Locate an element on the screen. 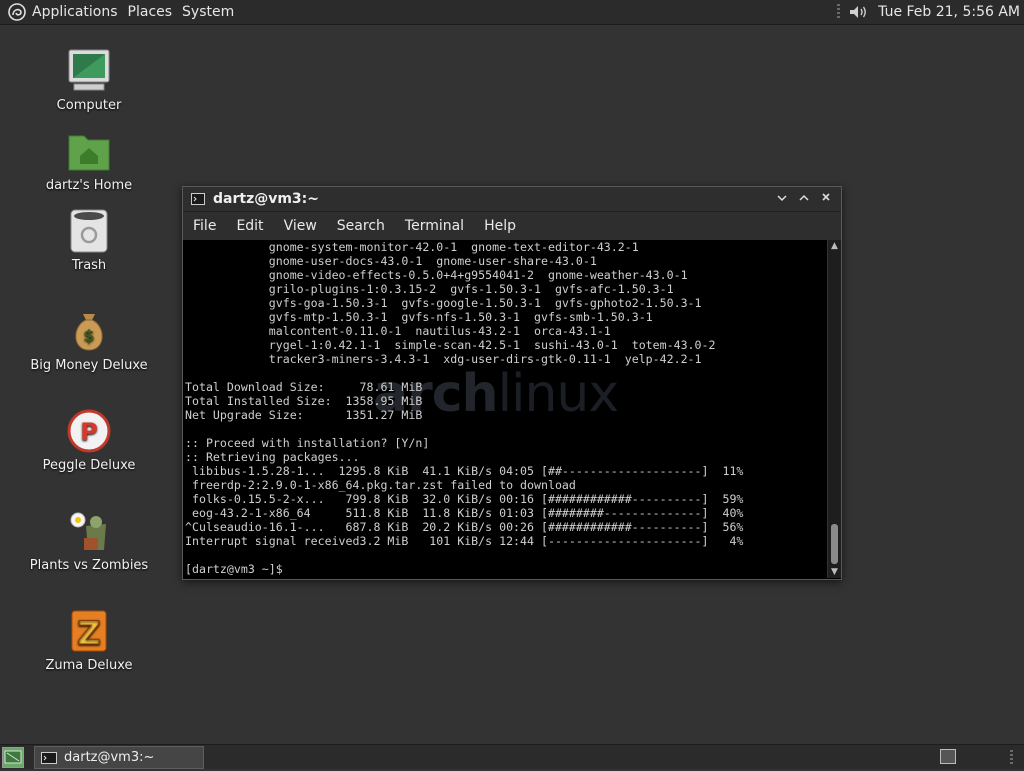  bottom-panel: dartz@vm3:~ is located at coordinates (512, 756).